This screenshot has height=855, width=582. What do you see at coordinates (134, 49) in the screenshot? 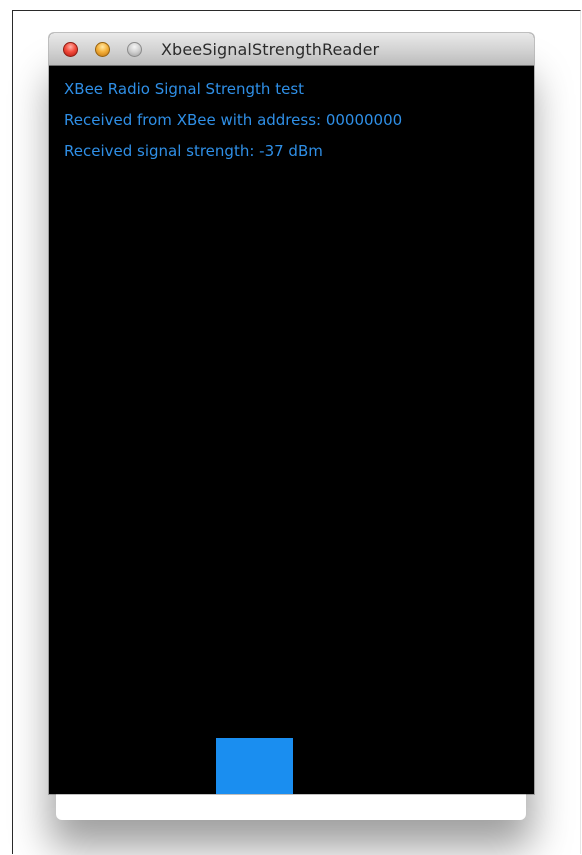
I see `zoom-icon` at bounding box center [134, 49].